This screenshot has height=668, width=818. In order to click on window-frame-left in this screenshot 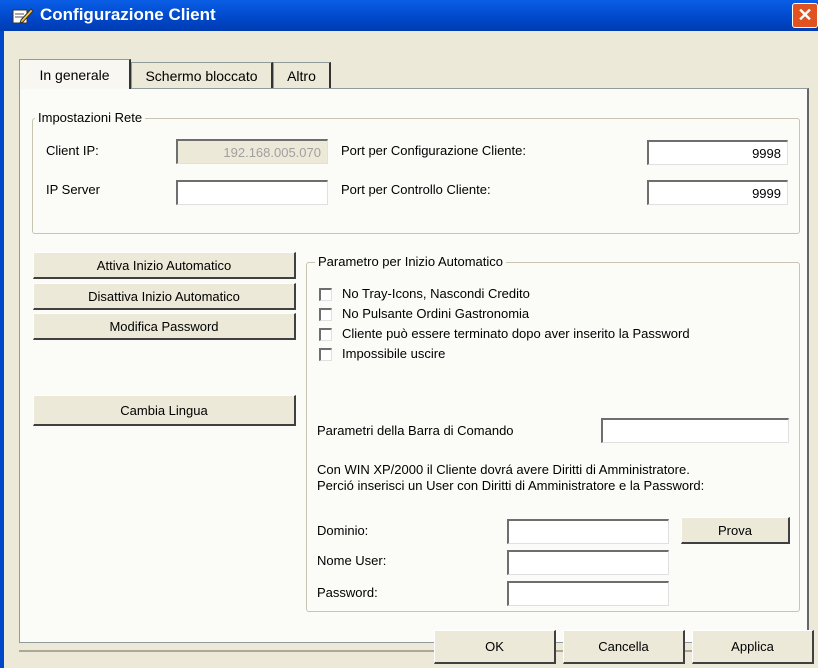, I will do `click(2, 349)`.